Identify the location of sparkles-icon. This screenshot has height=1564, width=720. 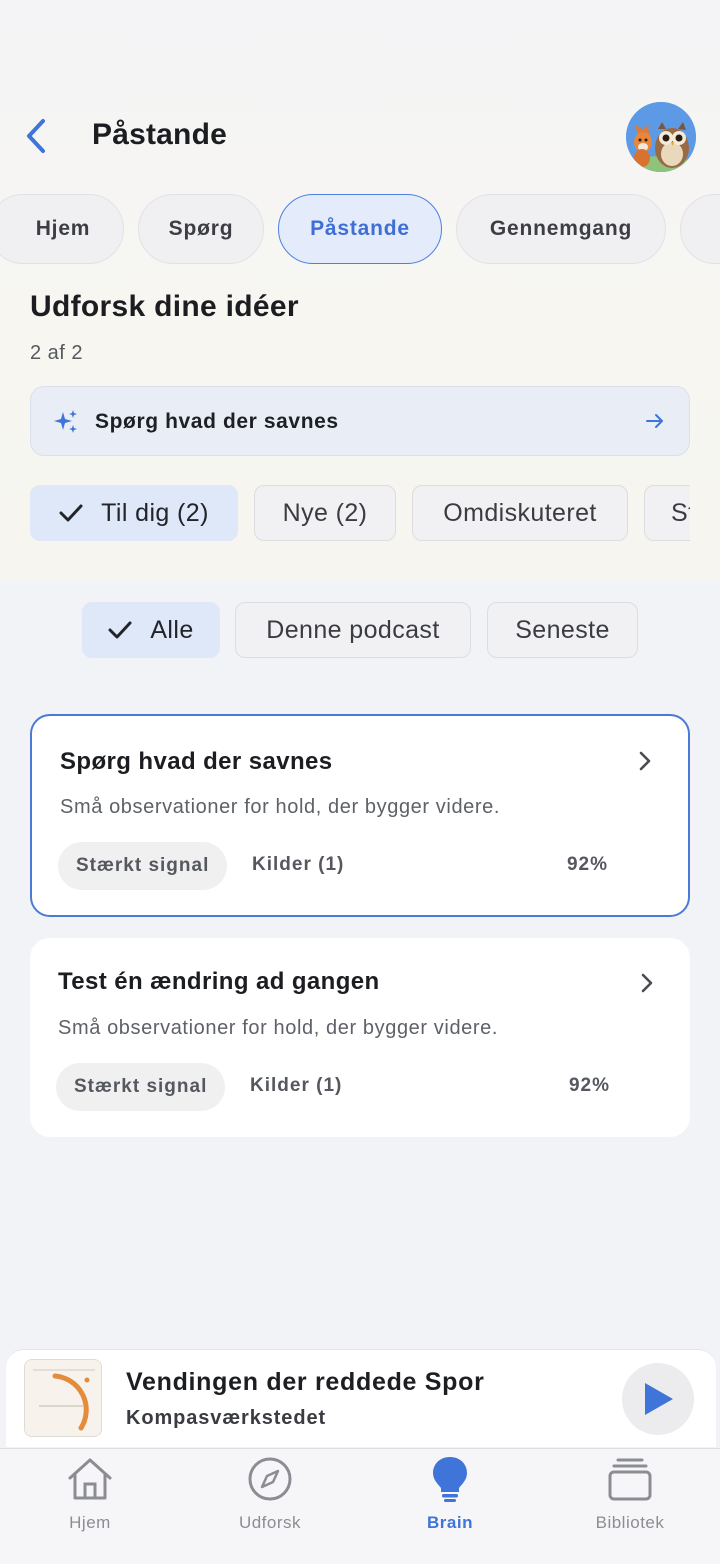
(65, 421).